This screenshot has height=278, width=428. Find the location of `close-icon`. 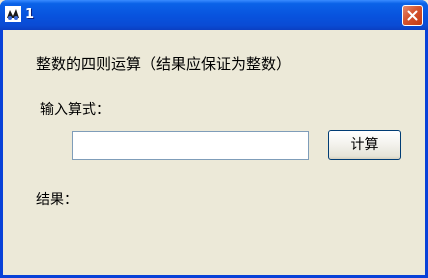

close-icon is located at coordinates (412, 15).